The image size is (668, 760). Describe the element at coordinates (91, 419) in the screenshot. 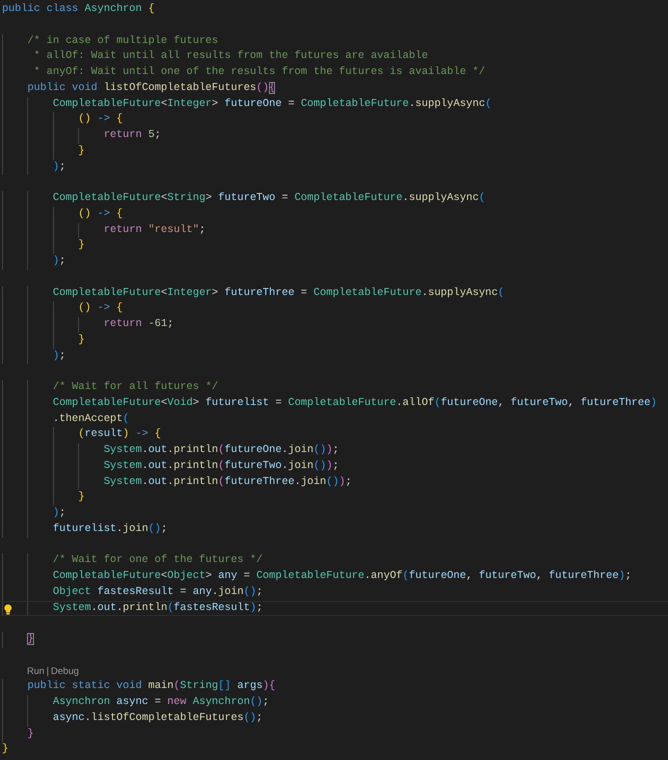

I see `code-line: .thenAccept(` at that location.